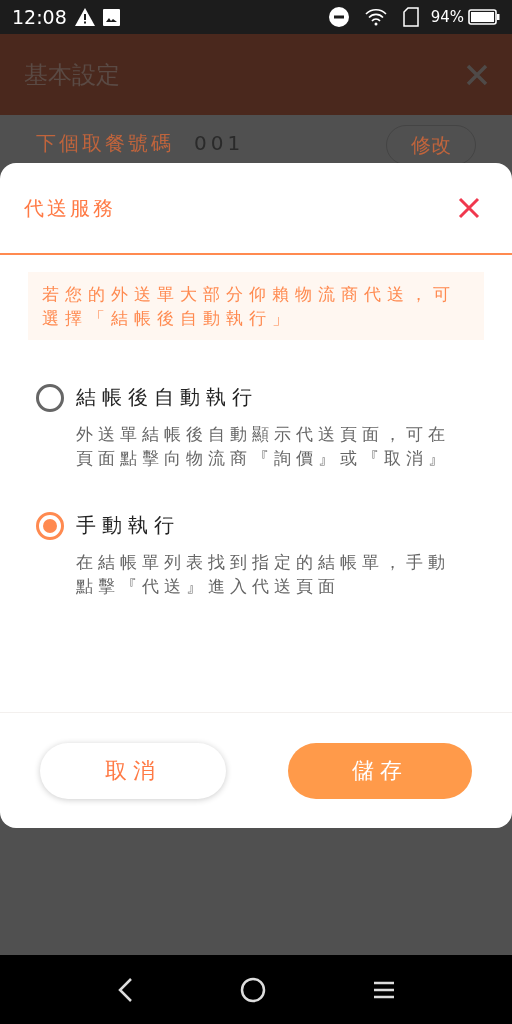  Describe the element at coordinates (125, 989) in the screenshot. I see `back-icon` at that location.